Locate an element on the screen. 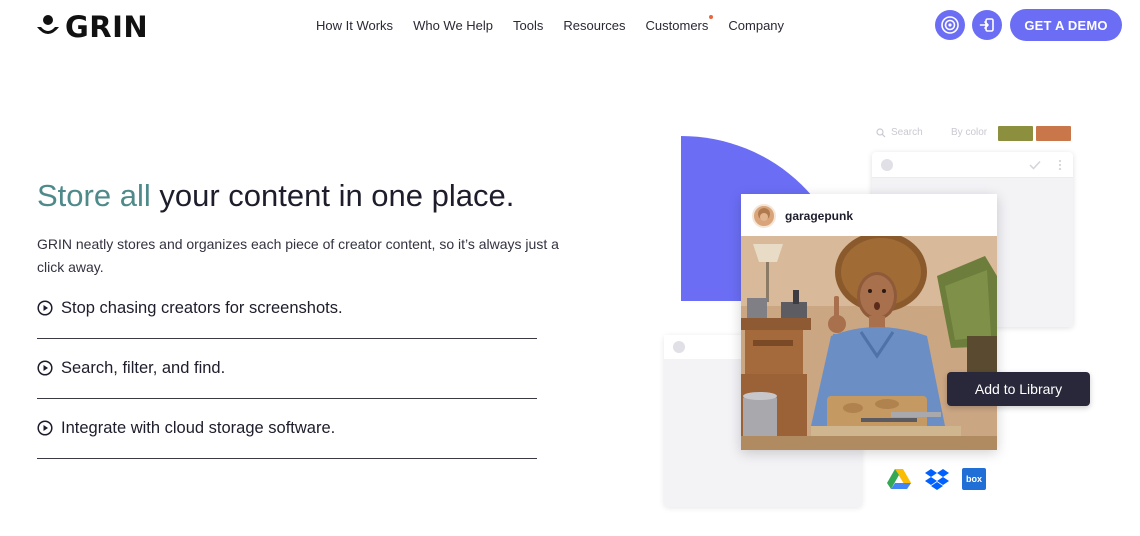 This screenshot has width=1140, height=536. podcast-icon is located at coordinates (950, 25).